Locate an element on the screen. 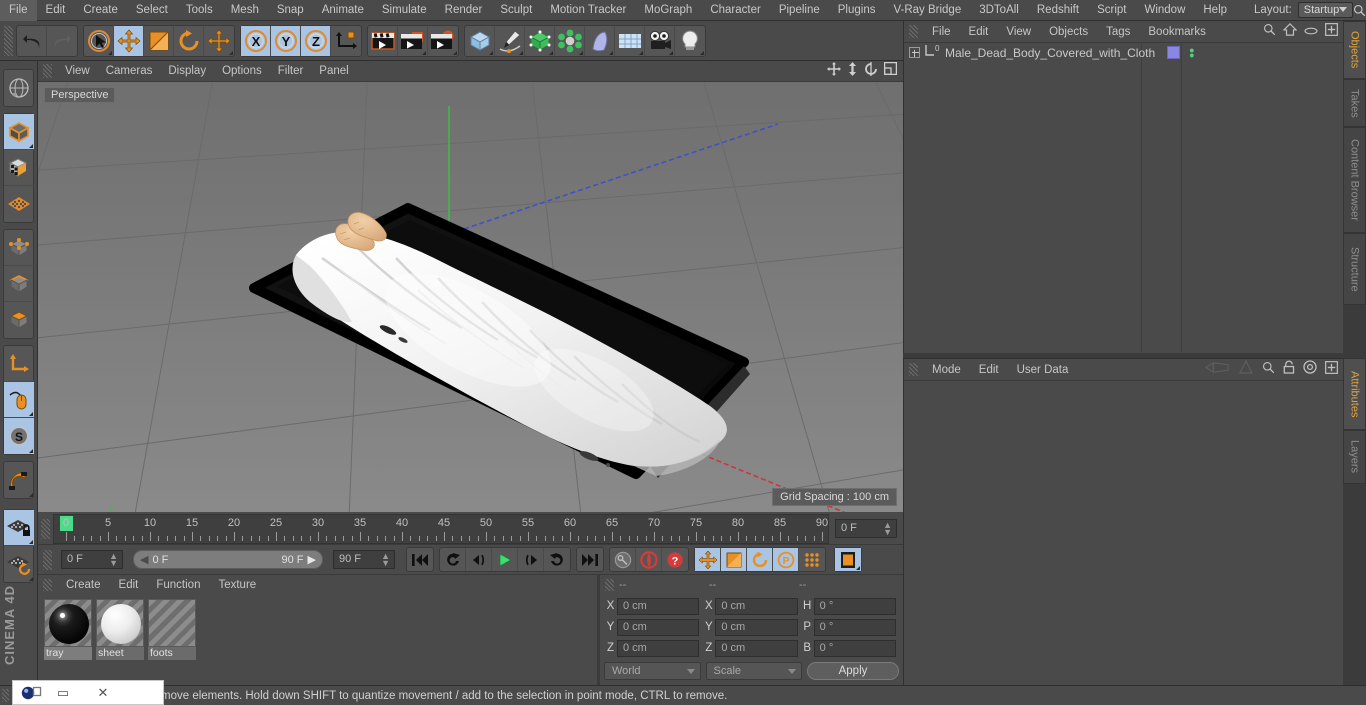  material-menu-function: Function is located at coordinates (178, 585).